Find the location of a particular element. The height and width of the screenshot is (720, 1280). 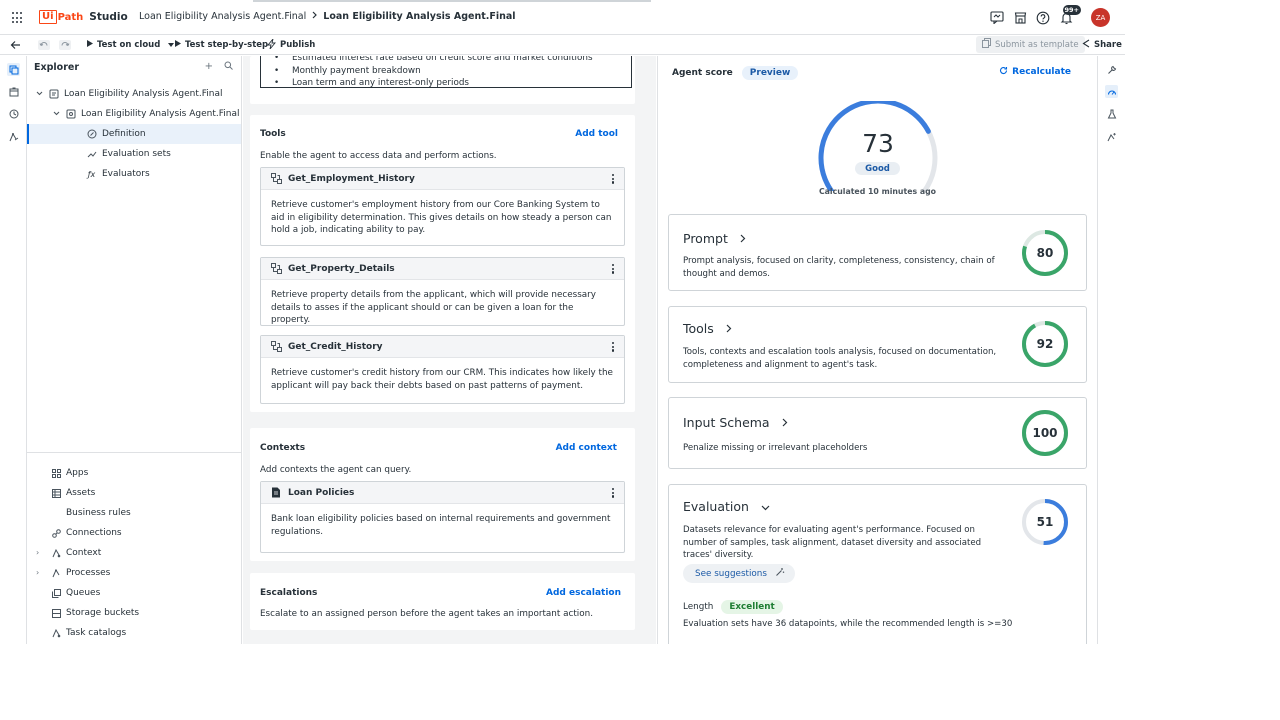

add-context-button: Add context is located at coordinates (586, 448).